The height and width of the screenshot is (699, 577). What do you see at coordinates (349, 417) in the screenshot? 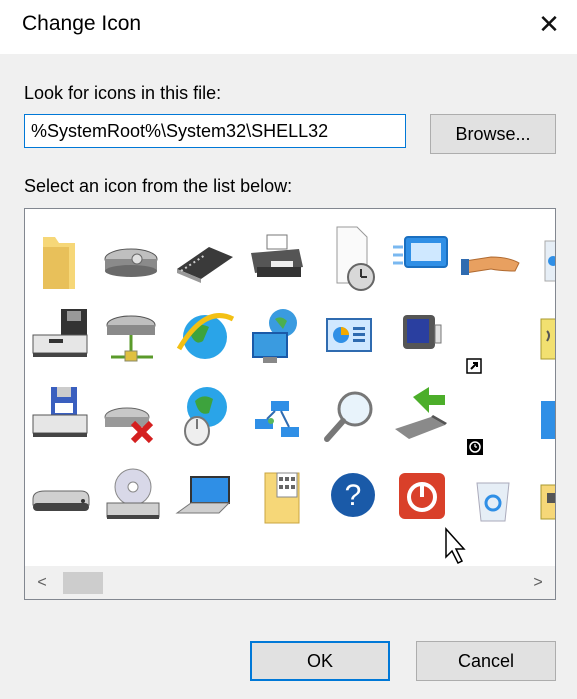
I see `magnifier-icon` at bounding box center [349, 417].